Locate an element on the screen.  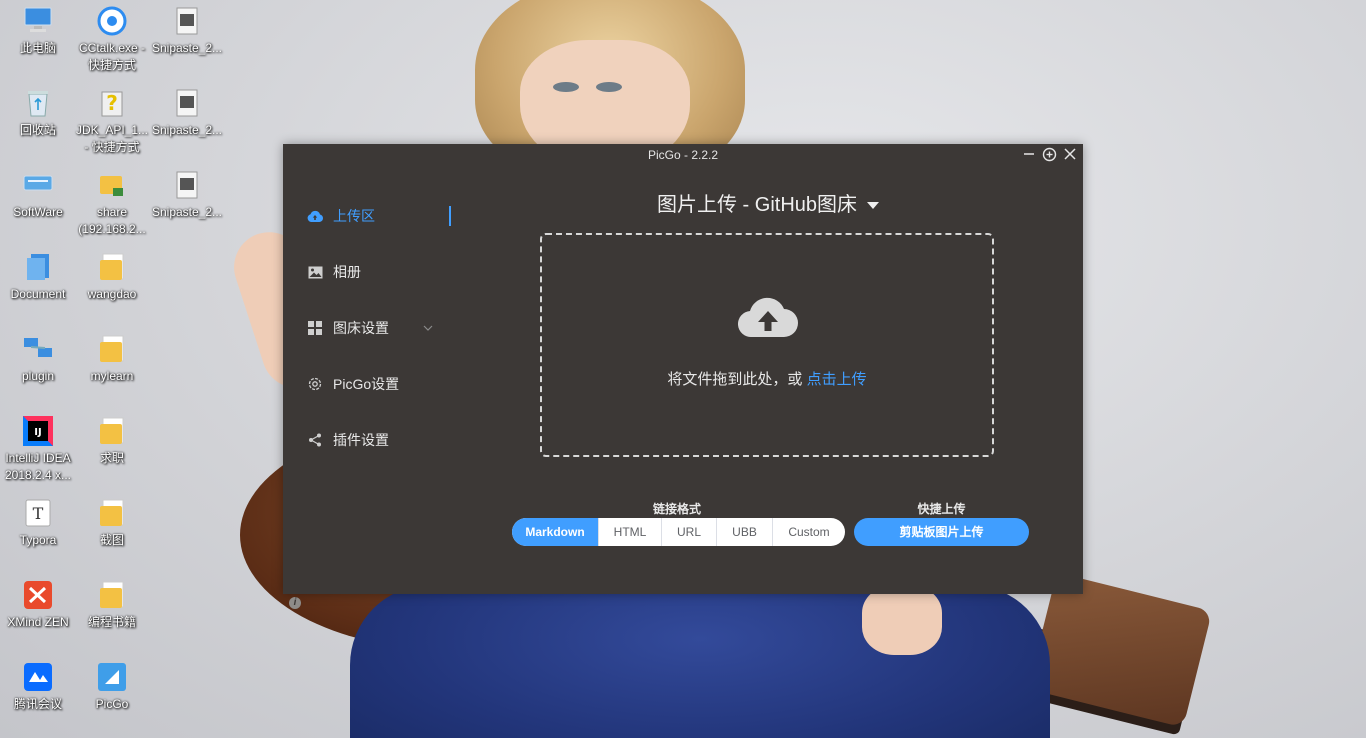
window-title: PicGo - 2.2.2 is located at coordinates (683, 155).